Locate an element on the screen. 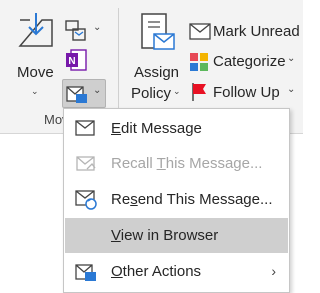  mark-unread-button: Mark Unread is located at coordinates (244, 32).